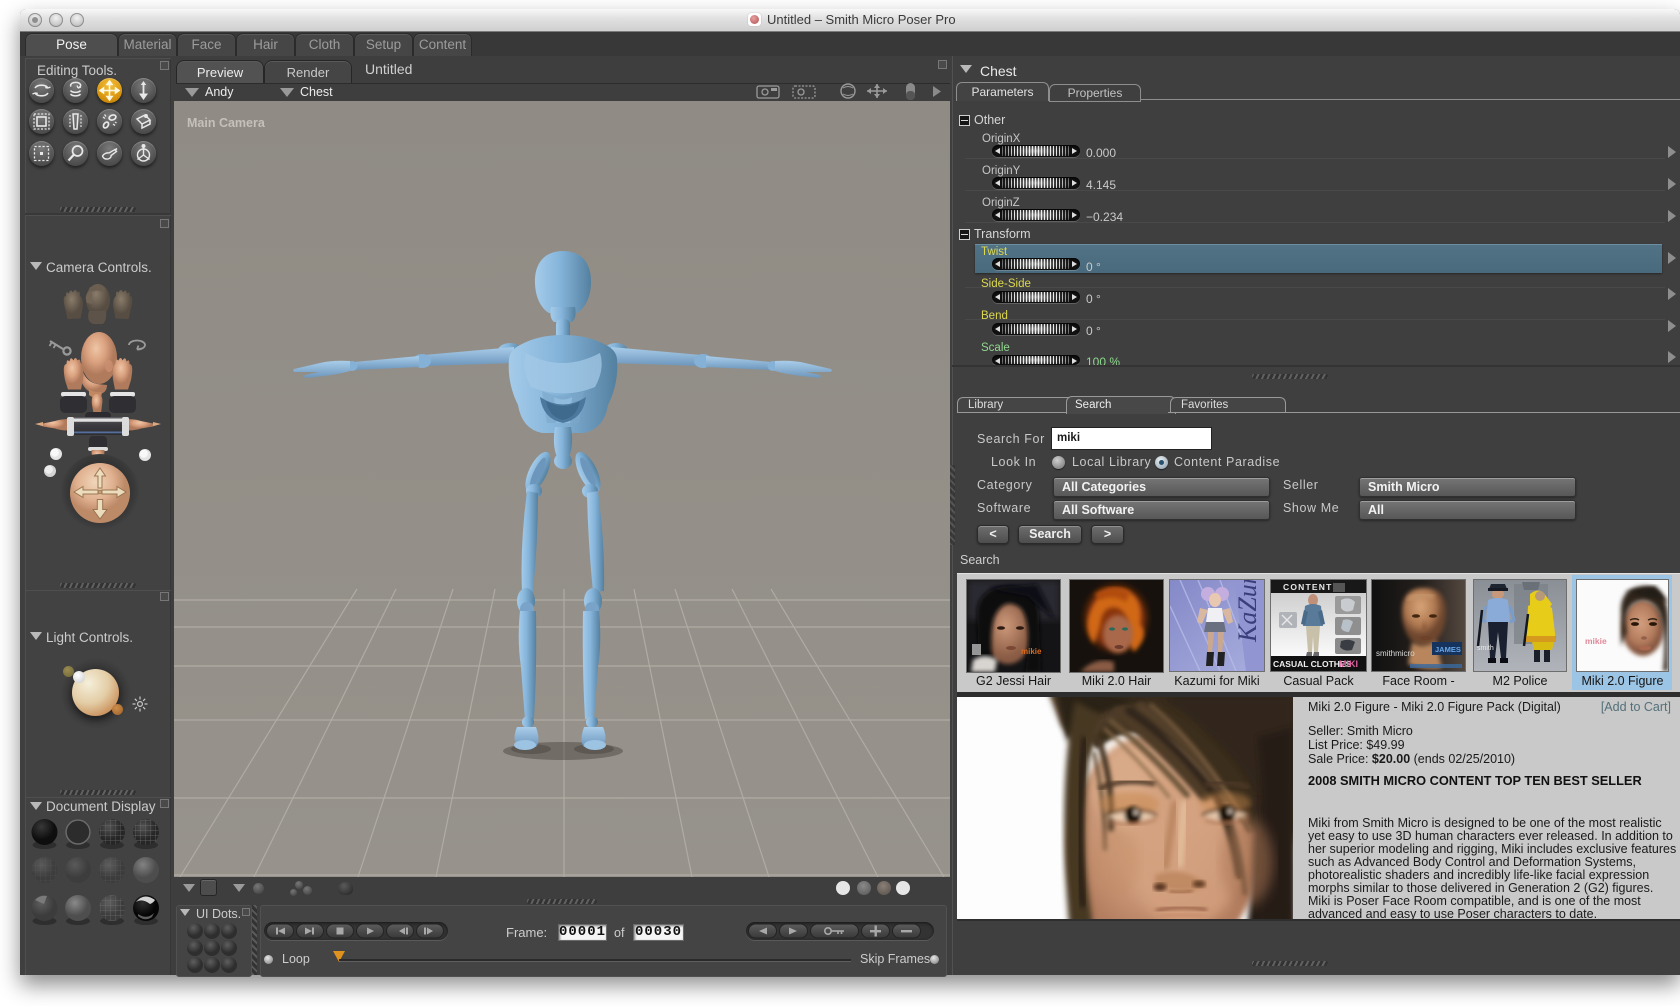 The width and height of the screenshot is (1680, 1006). What do you see at coordinates (1448, 649) in the screenshot?
I see `svg-text: JAMES` at bounding box center [1448, 649].